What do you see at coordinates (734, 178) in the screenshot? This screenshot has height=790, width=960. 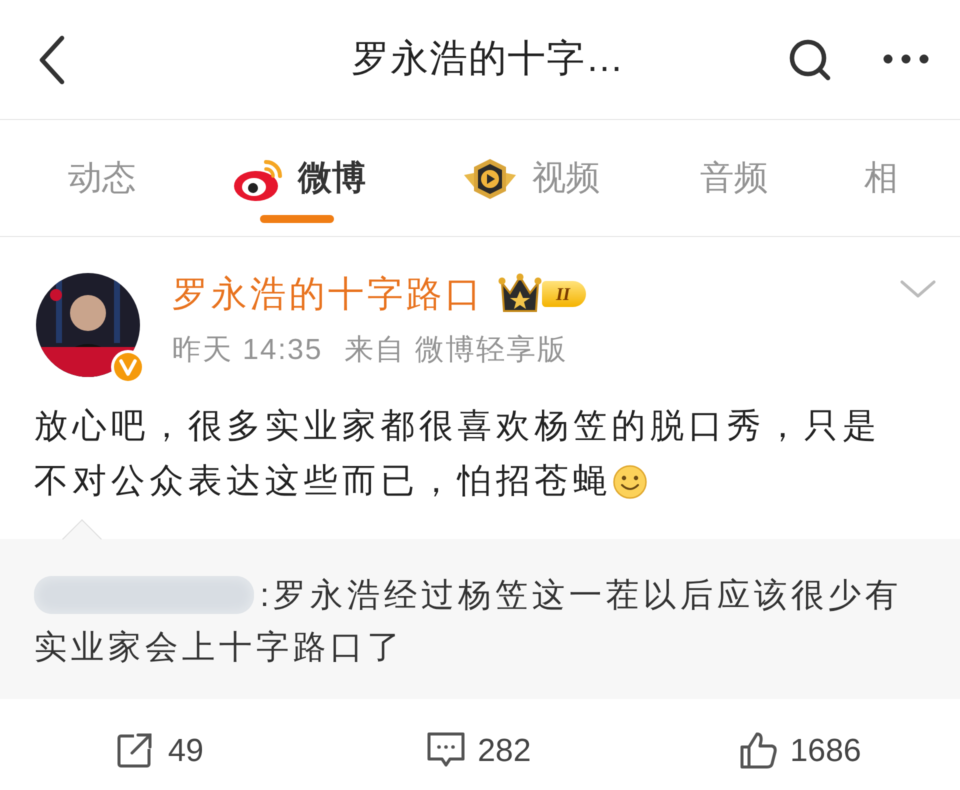 I see `tab: 音频` at bounding box center [734, 178].